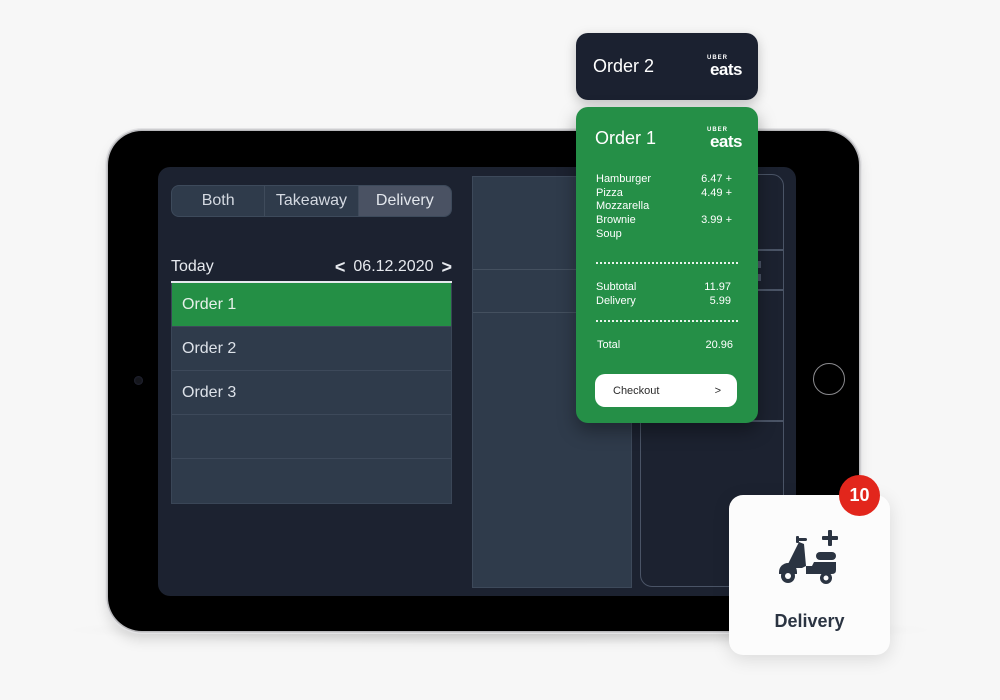  What do you see at coordinates (716, 220) in the screenshot?
I see `item-price: 3.99 +` at bounding box center [716, 220].